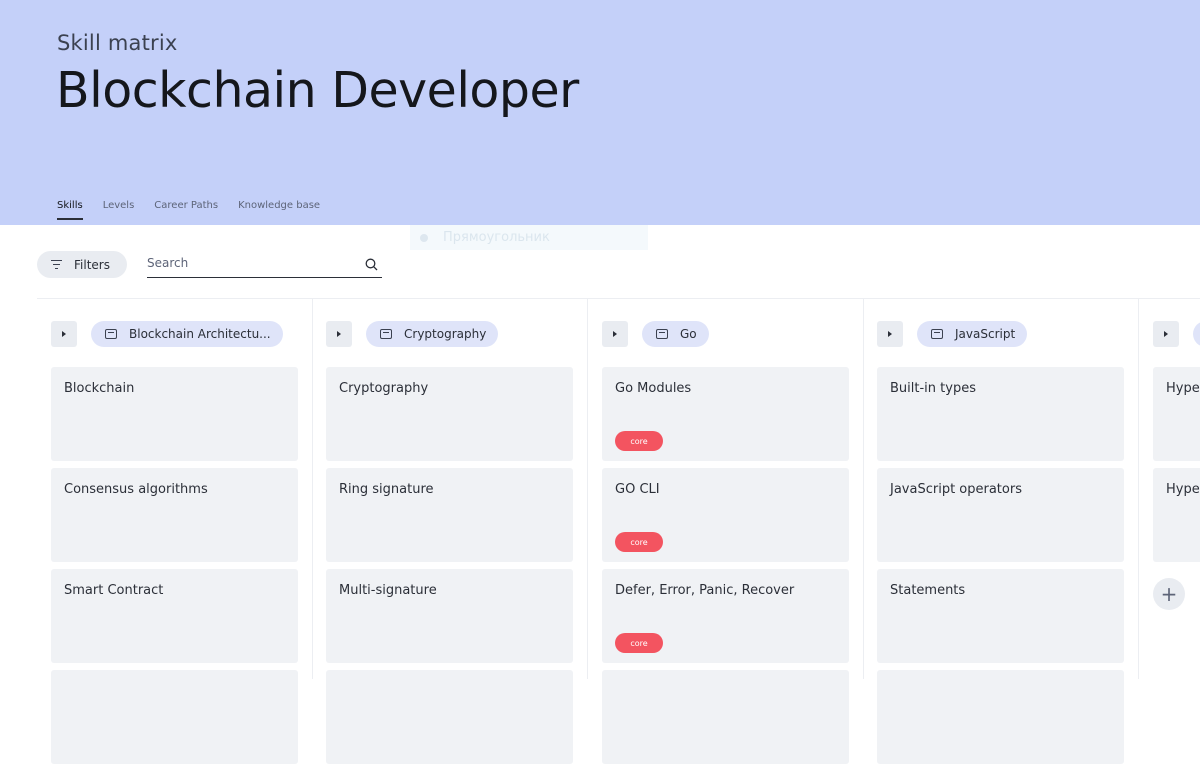 The height and width of the screenshot is (764, 1200). Describe the element at coordinates (675, 334) in the screenshot. I see `category-chip: Go` at that location.